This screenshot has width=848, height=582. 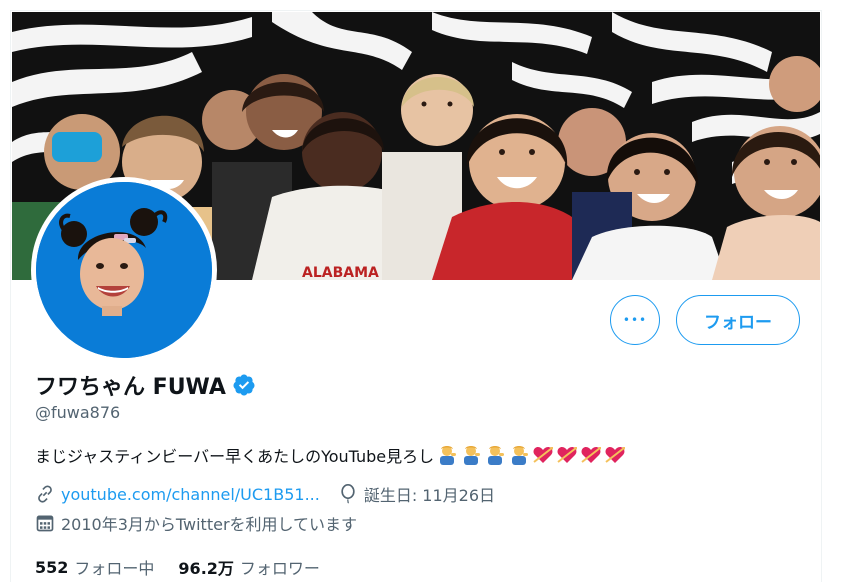 I want to click on follow-stats: 552 フォロー中 96.2万 フォロワー, so click(x=189, y=567).